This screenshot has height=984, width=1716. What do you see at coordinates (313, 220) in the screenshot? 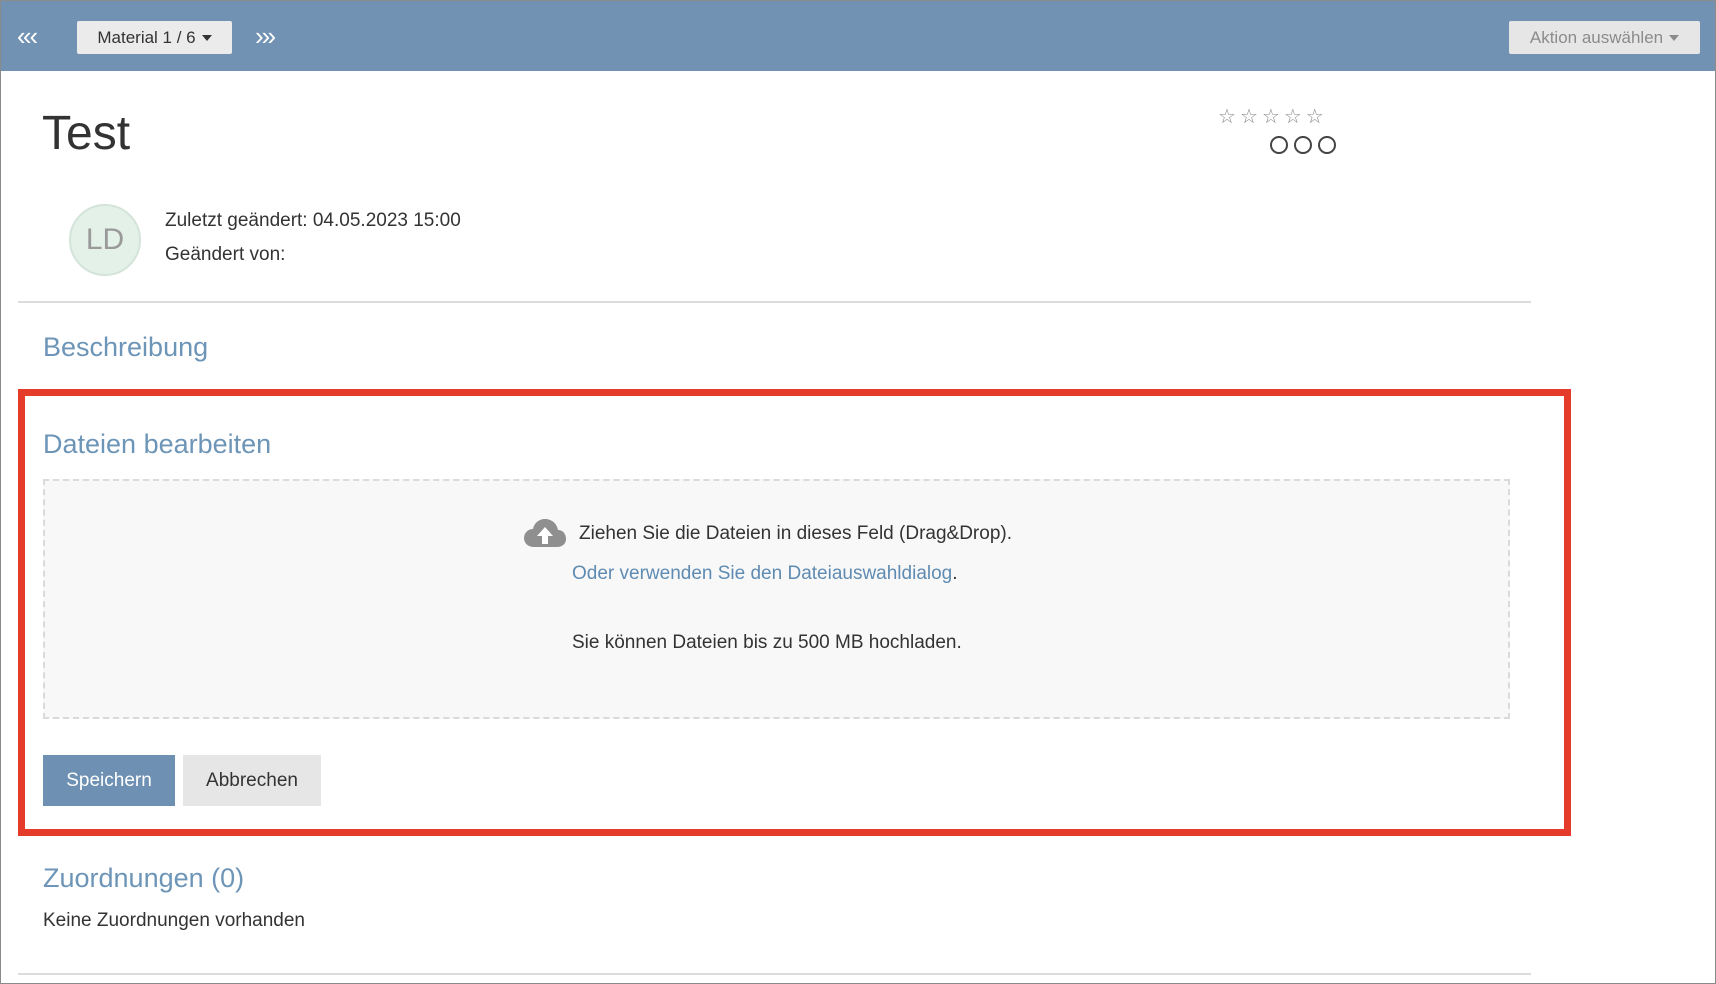
I see `last-changed-text: Zuletzt geändert: 04.05.2023 15:00` at bounding box center [313, 220].